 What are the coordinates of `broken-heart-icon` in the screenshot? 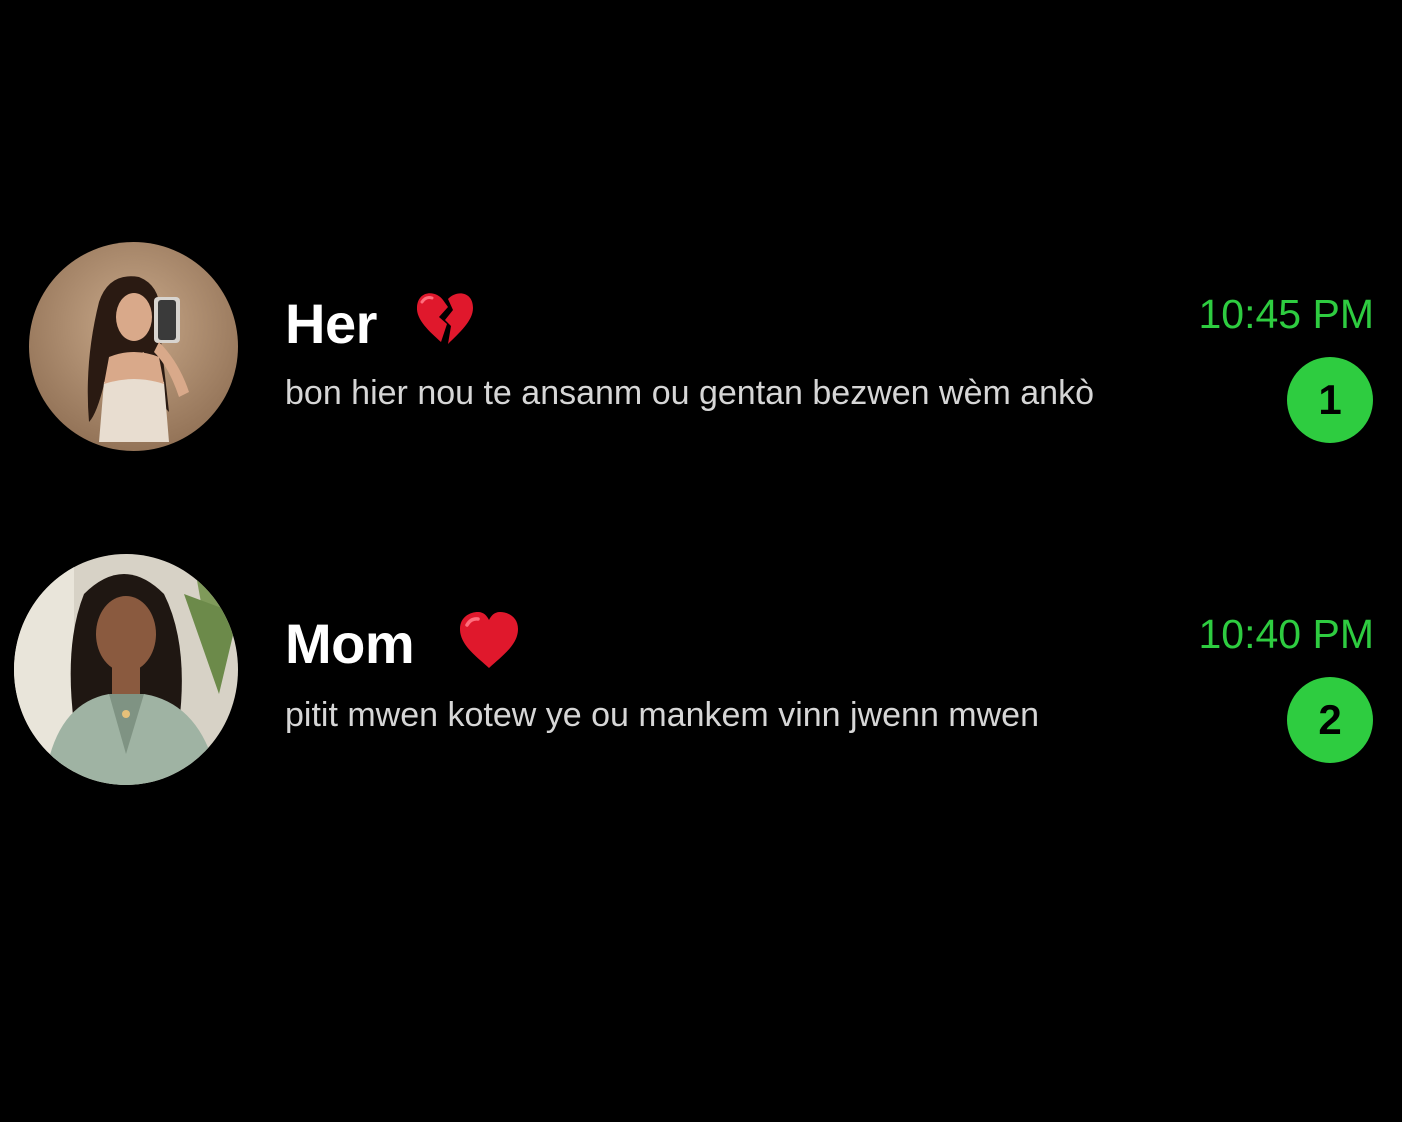 It's located at (445, 319).